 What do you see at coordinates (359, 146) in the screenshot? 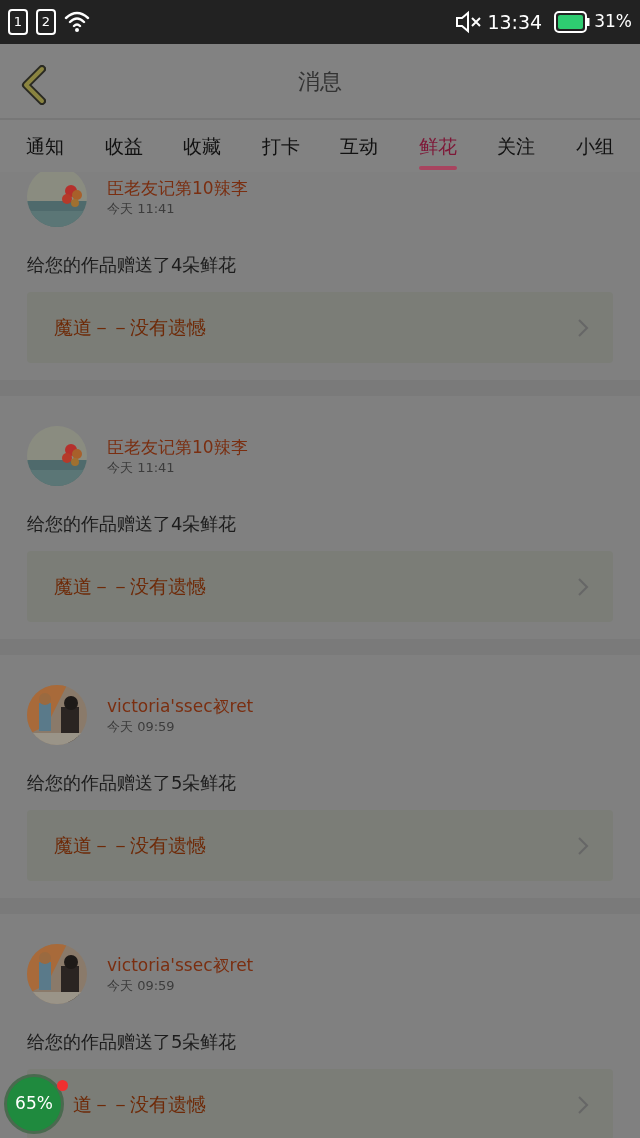
I see `tab: 互动` at bounding box center [359, 146].